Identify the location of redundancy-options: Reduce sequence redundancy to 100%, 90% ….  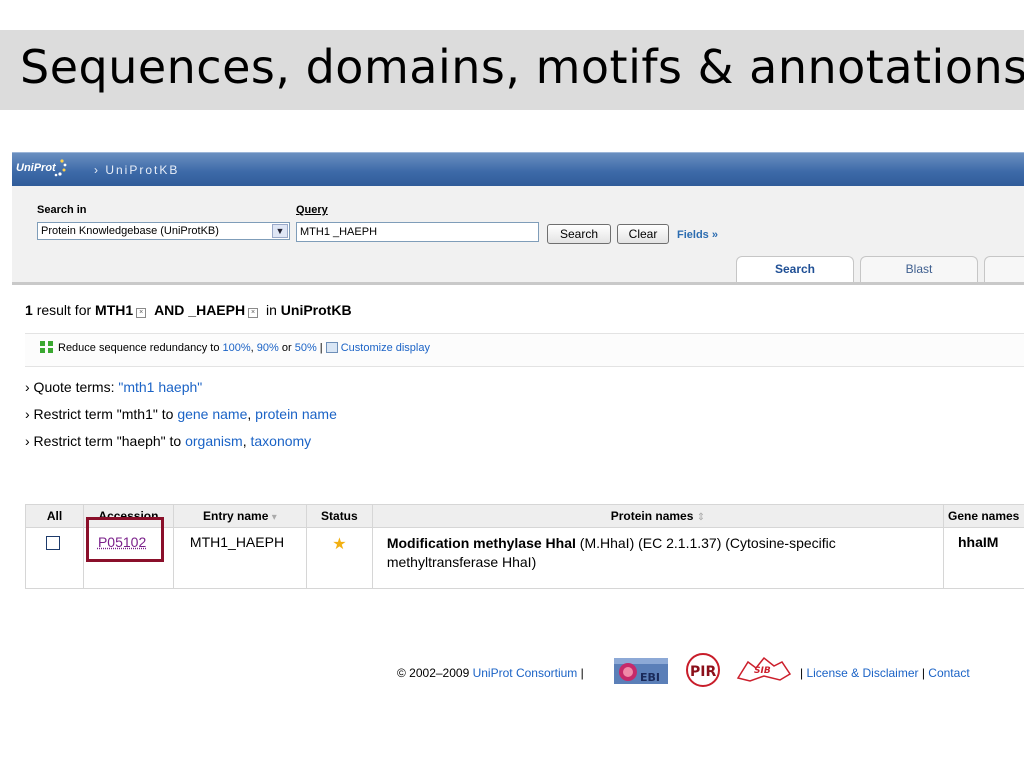
(235, 347).